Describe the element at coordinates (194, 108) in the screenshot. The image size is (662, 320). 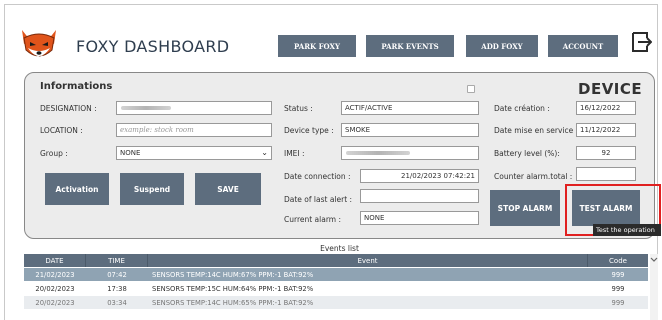
I see `designation-field` at that location.